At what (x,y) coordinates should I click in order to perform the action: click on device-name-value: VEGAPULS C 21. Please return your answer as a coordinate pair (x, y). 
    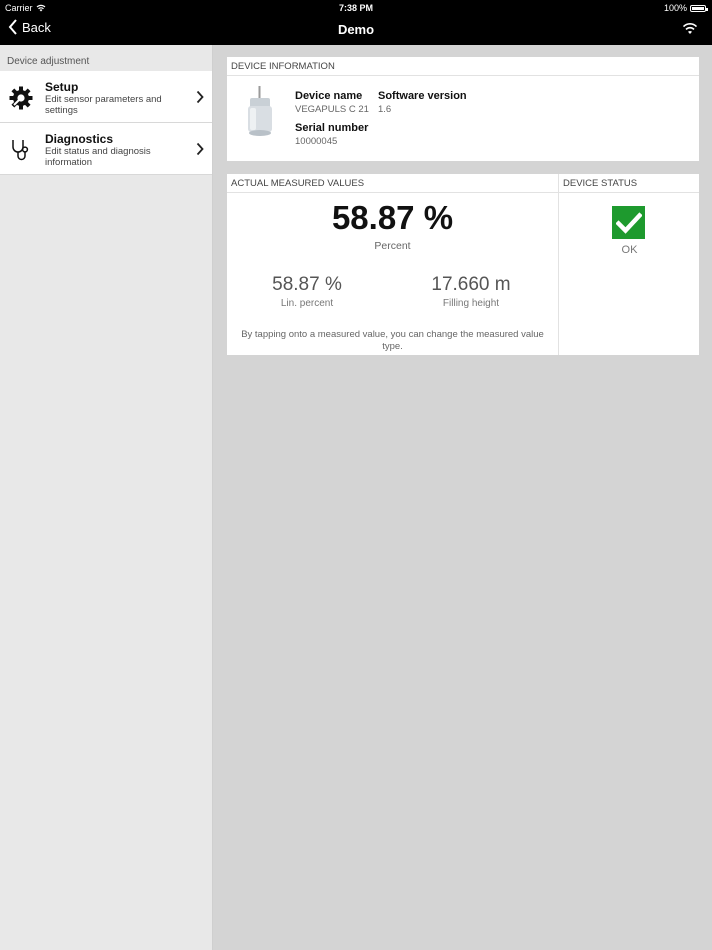
    Looking at the image, I should click on (332, 109).